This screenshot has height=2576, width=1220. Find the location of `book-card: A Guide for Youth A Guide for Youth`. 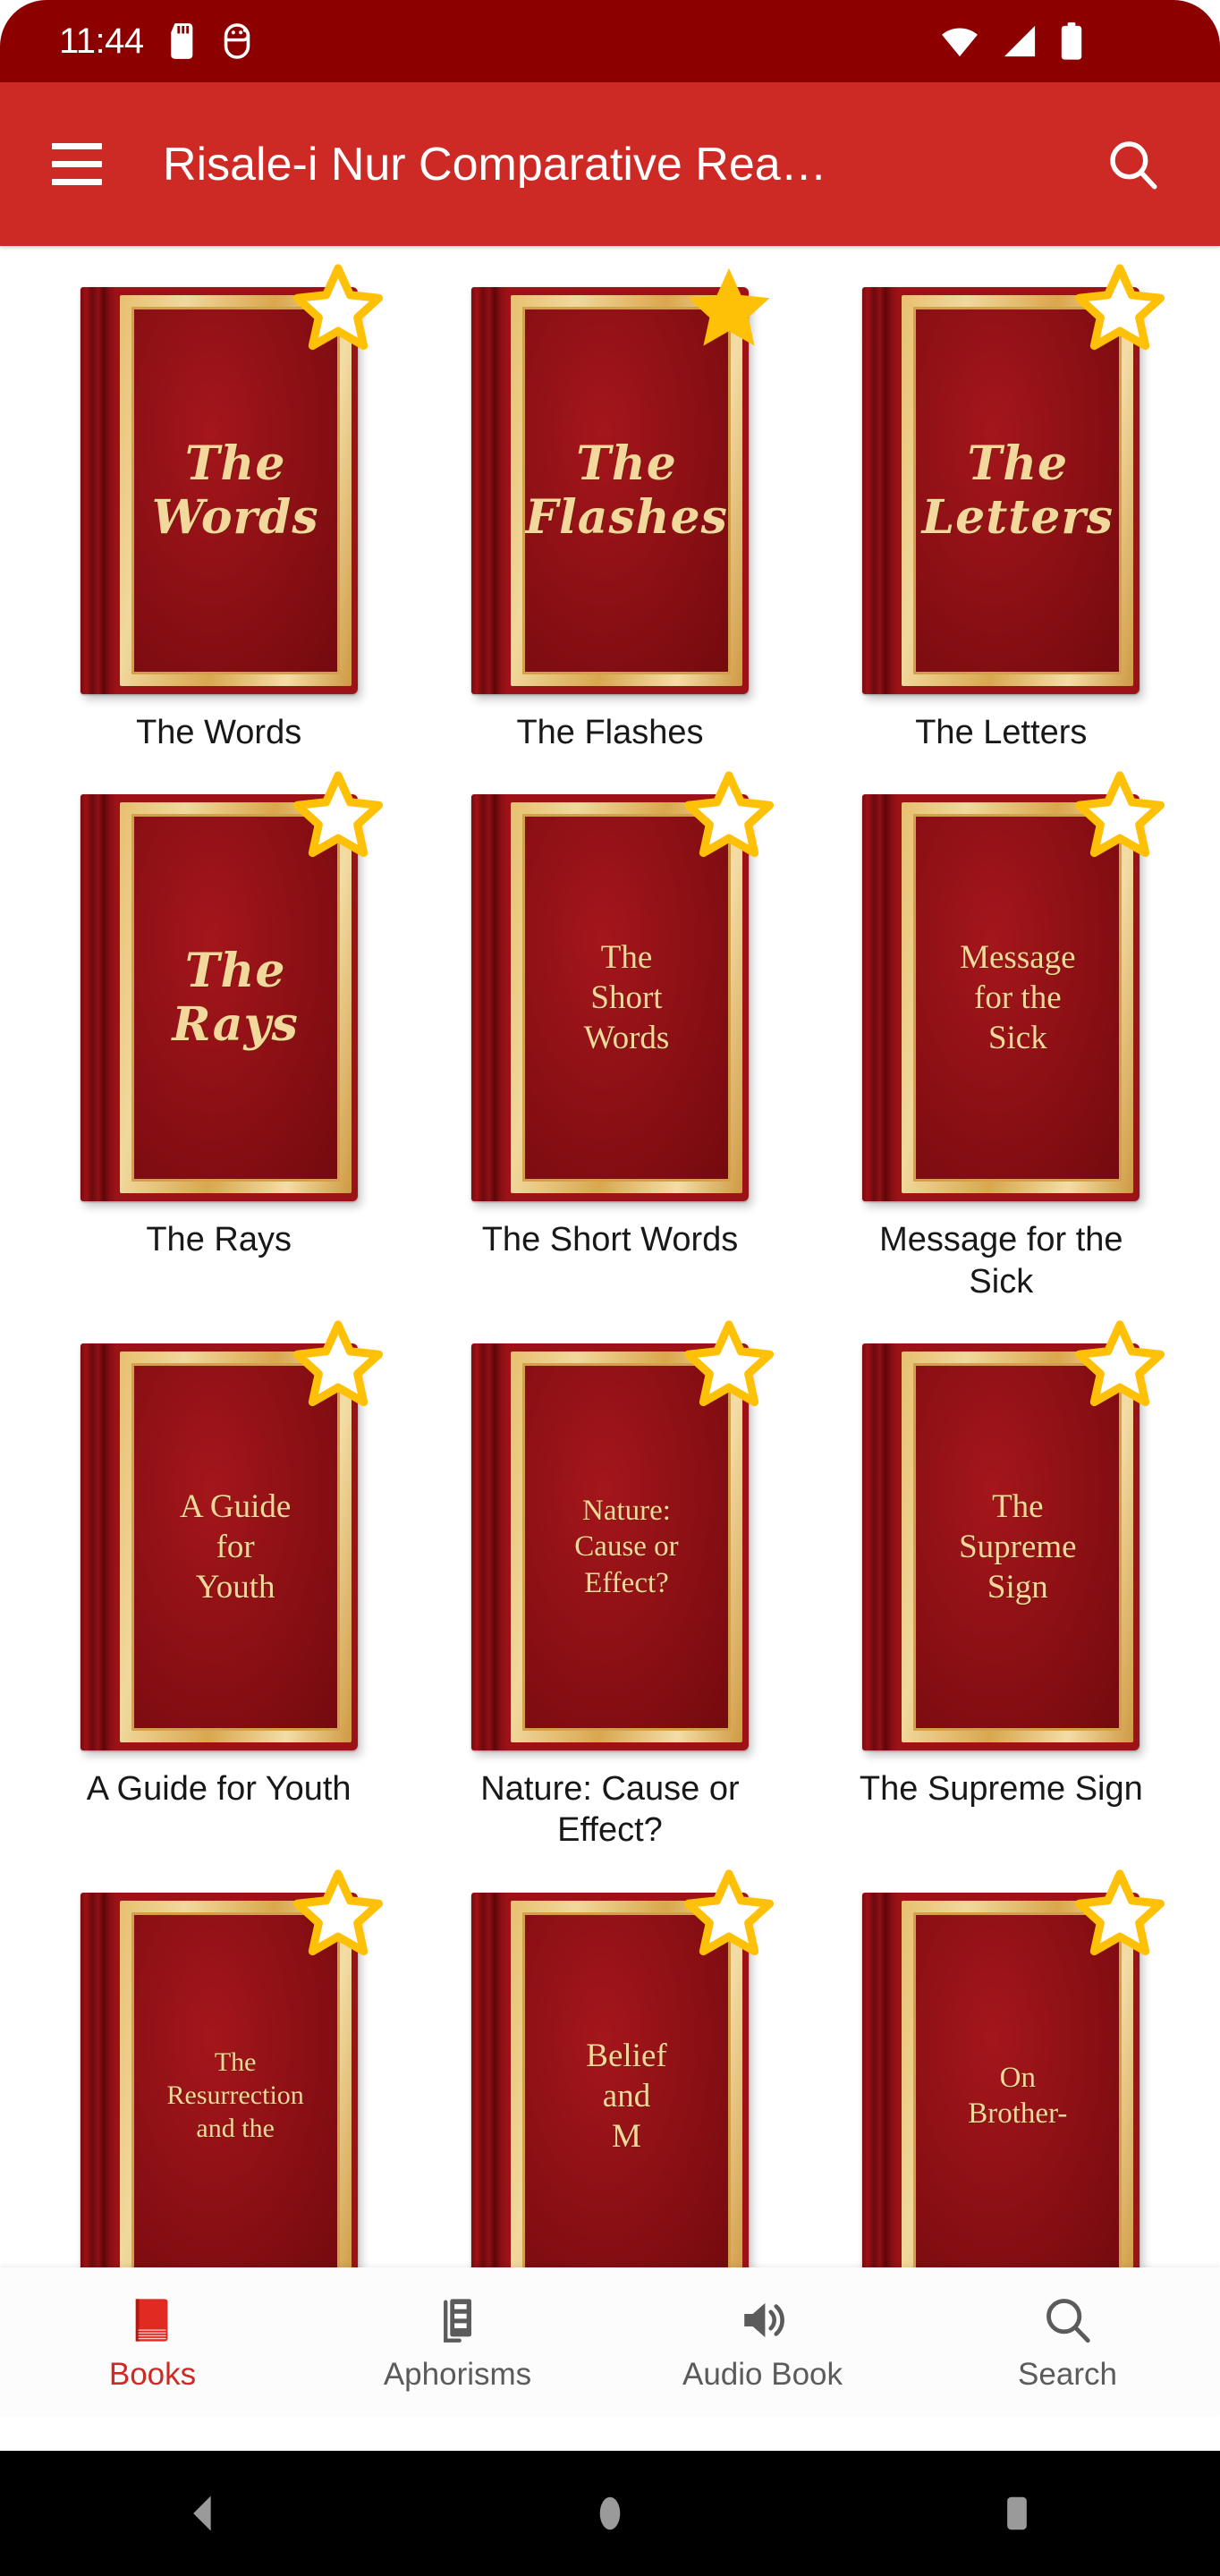

book-card: A Guide for Youth A Guide for Youth is located at coordinates (219, 1577).